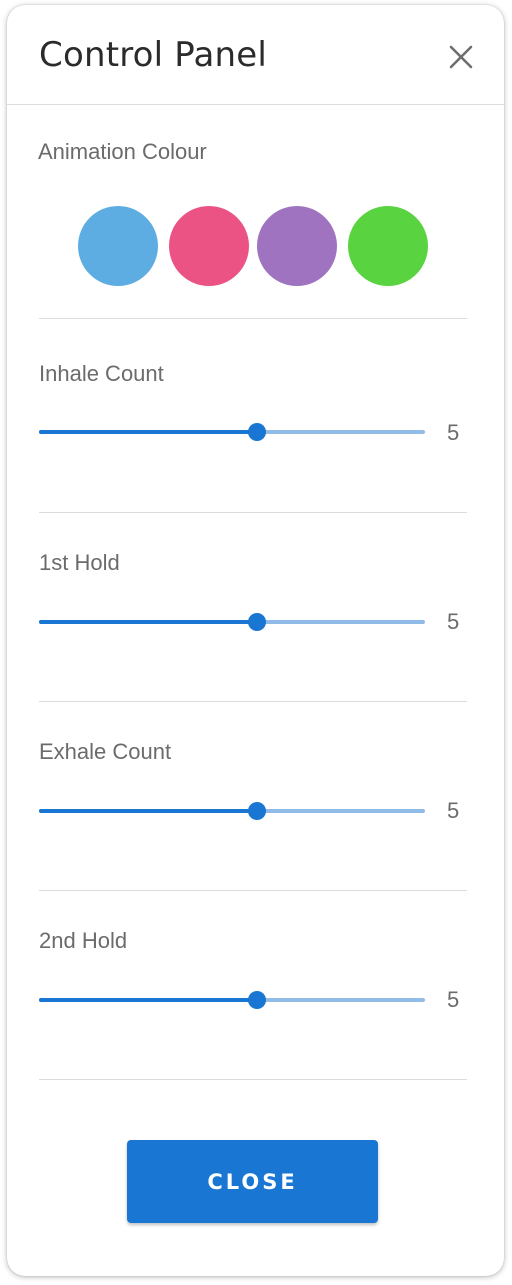 The height and width of the screenshot is (1285, 512). What do you see at coordinates (453, 810) in the screenshot?
I see `exhale-count-value: 5` at bounding box center [453, 810].